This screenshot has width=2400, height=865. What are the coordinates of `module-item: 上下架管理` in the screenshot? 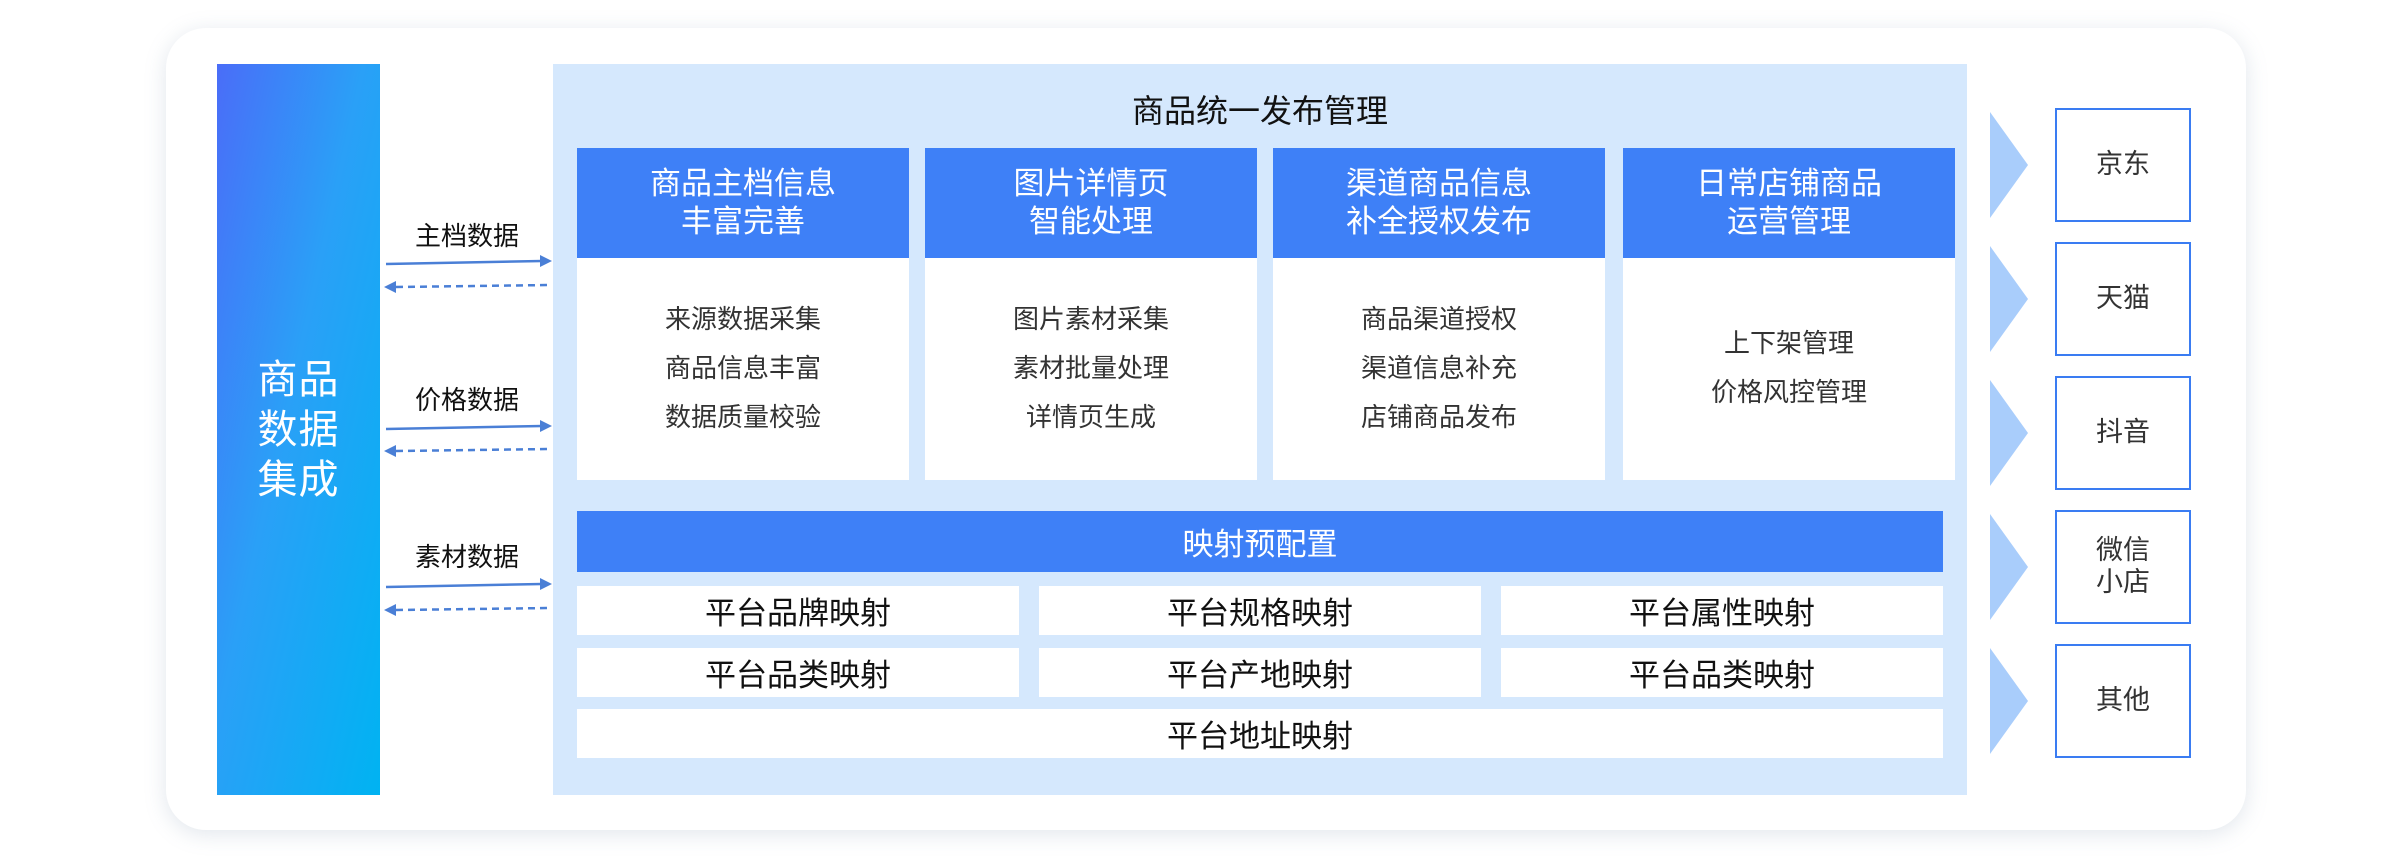 It's located at (1788, 344).